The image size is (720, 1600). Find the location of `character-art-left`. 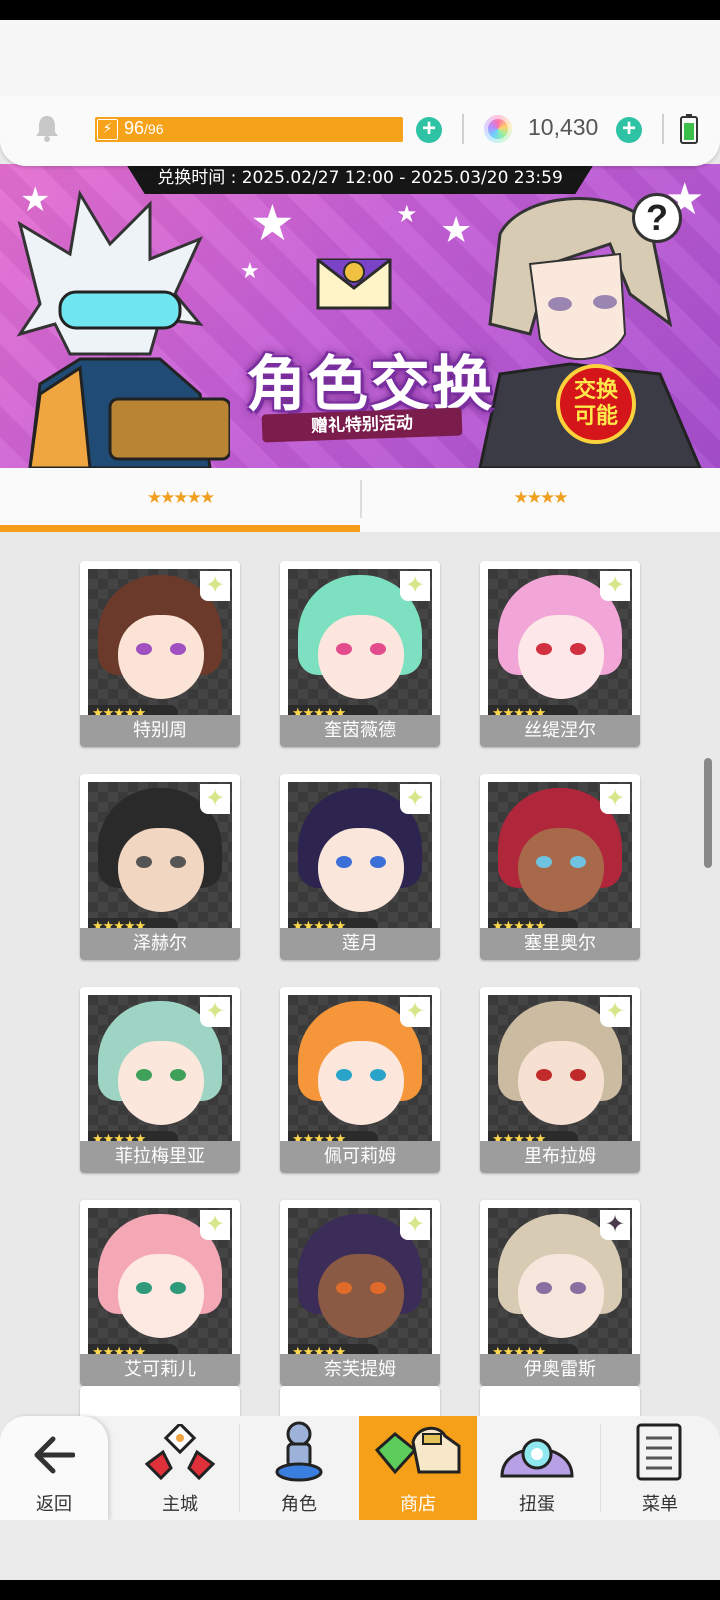

character-art-left is located at coordinates (123, 328).